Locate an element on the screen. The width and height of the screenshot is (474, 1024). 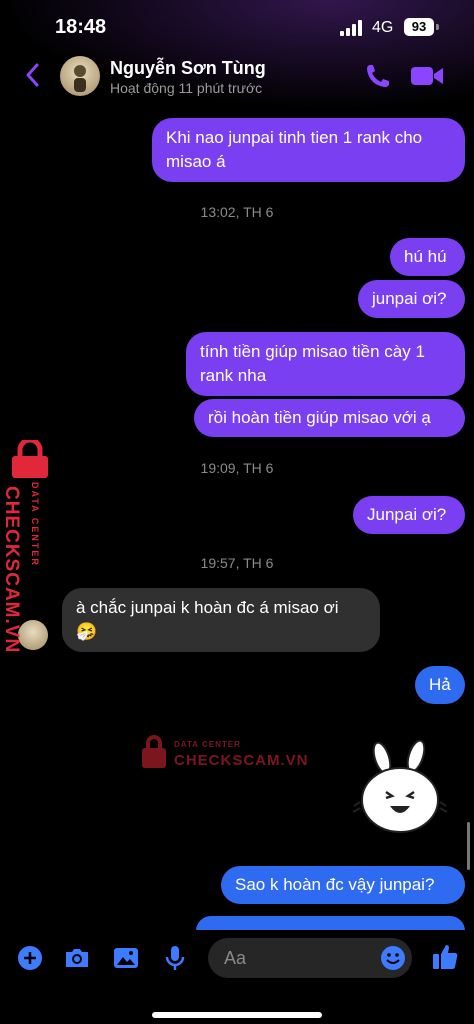
message-text: Khi nao junpai tinh tien 1 rank cho is located at coordinates (294, 137).